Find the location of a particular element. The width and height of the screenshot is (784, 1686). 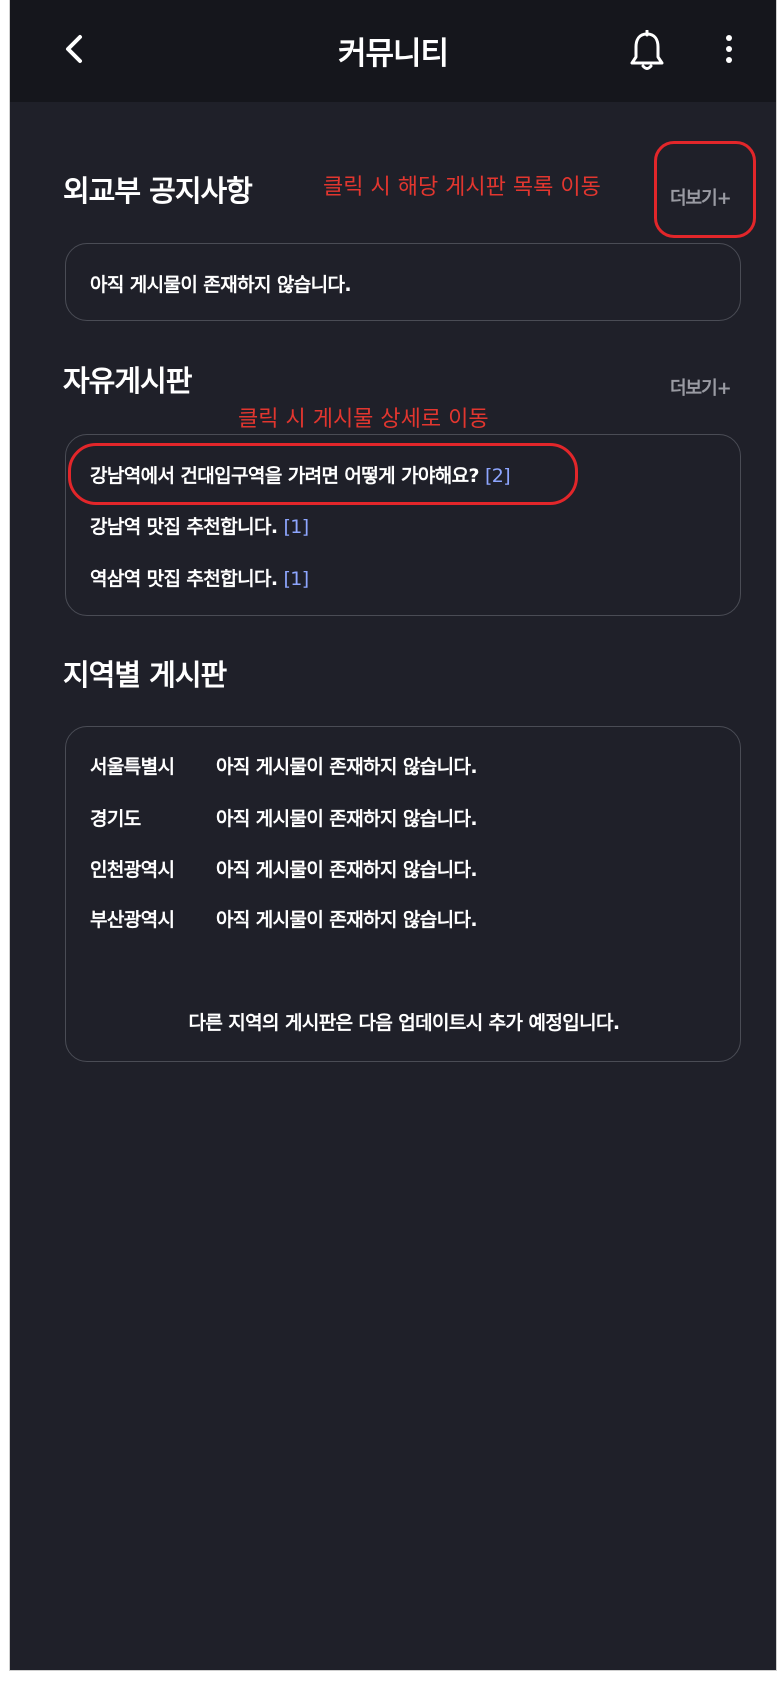

annotation-highlight-post is located at coordinates (323, 474).